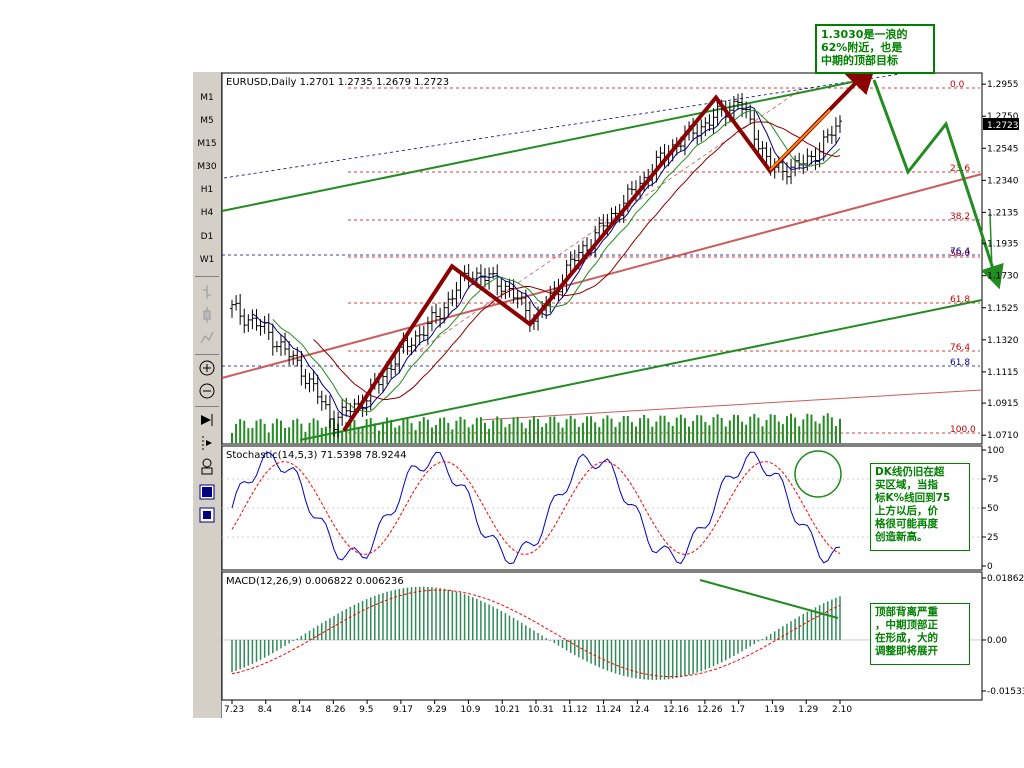  Describe the element at coordinates (1003, 277) in the screenshot. I see `price-tick-label: 1.1730` at that location.